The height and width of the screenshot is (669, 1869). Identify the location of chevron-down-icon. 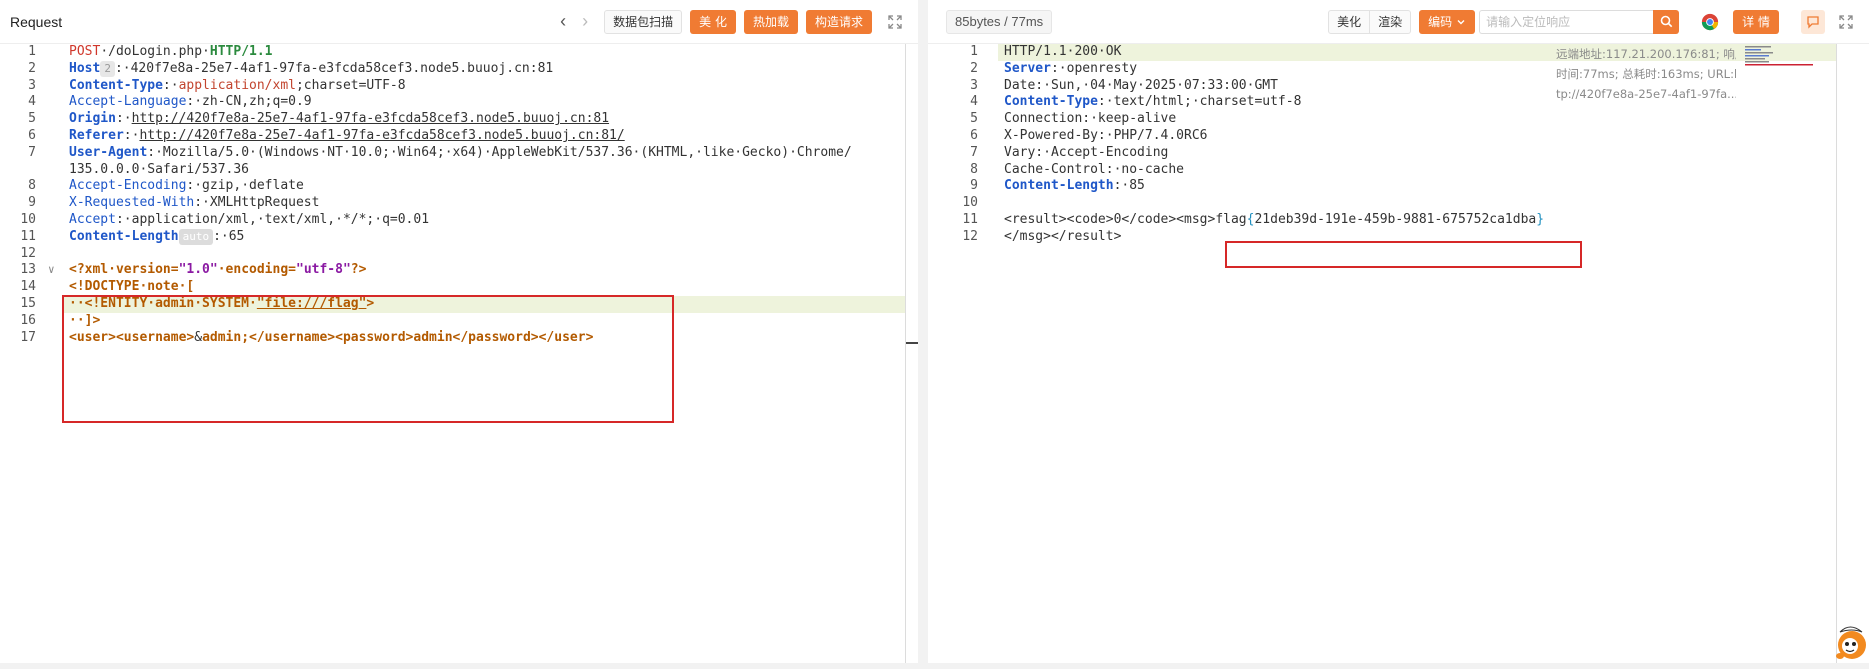
(1461, 21).